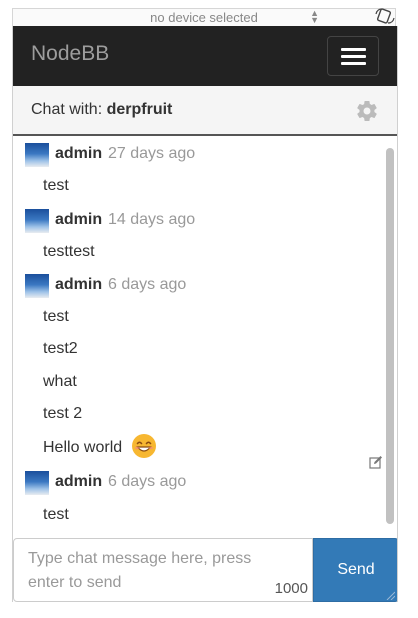 This screenshot has width=418, height=618. I want to click on gear-icon, so click(367, 111).